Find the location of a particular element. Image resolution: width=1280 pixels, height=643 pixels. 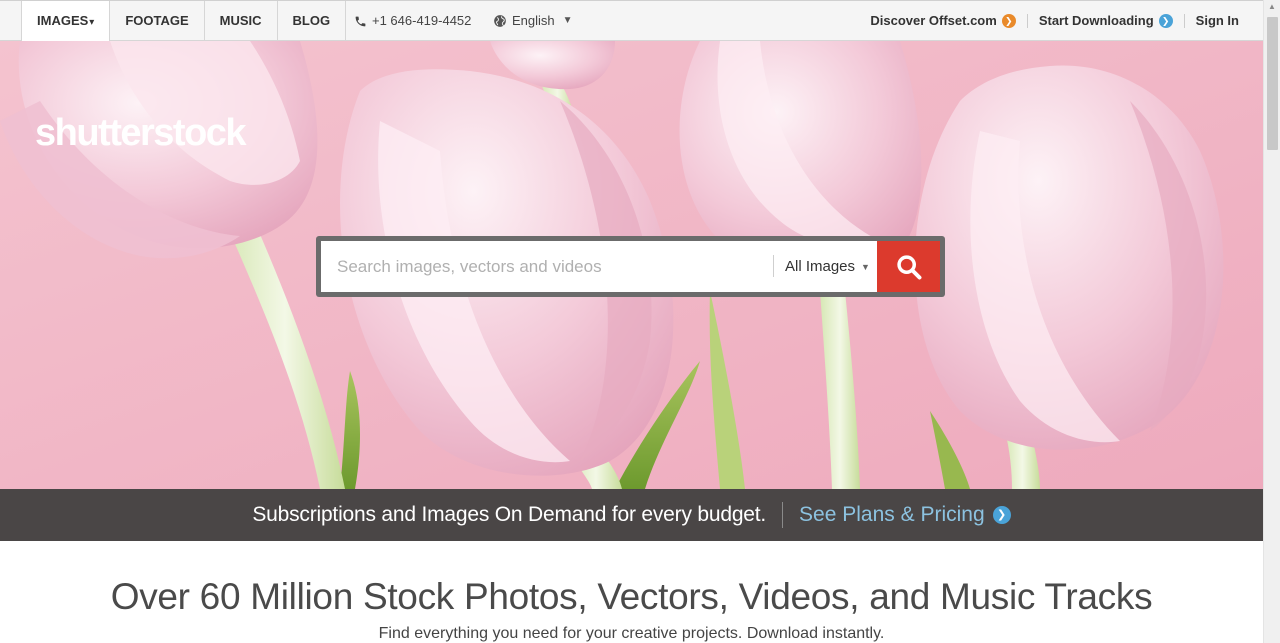

tab-images: IMAGES▾ is located at coordinates (66, 21).